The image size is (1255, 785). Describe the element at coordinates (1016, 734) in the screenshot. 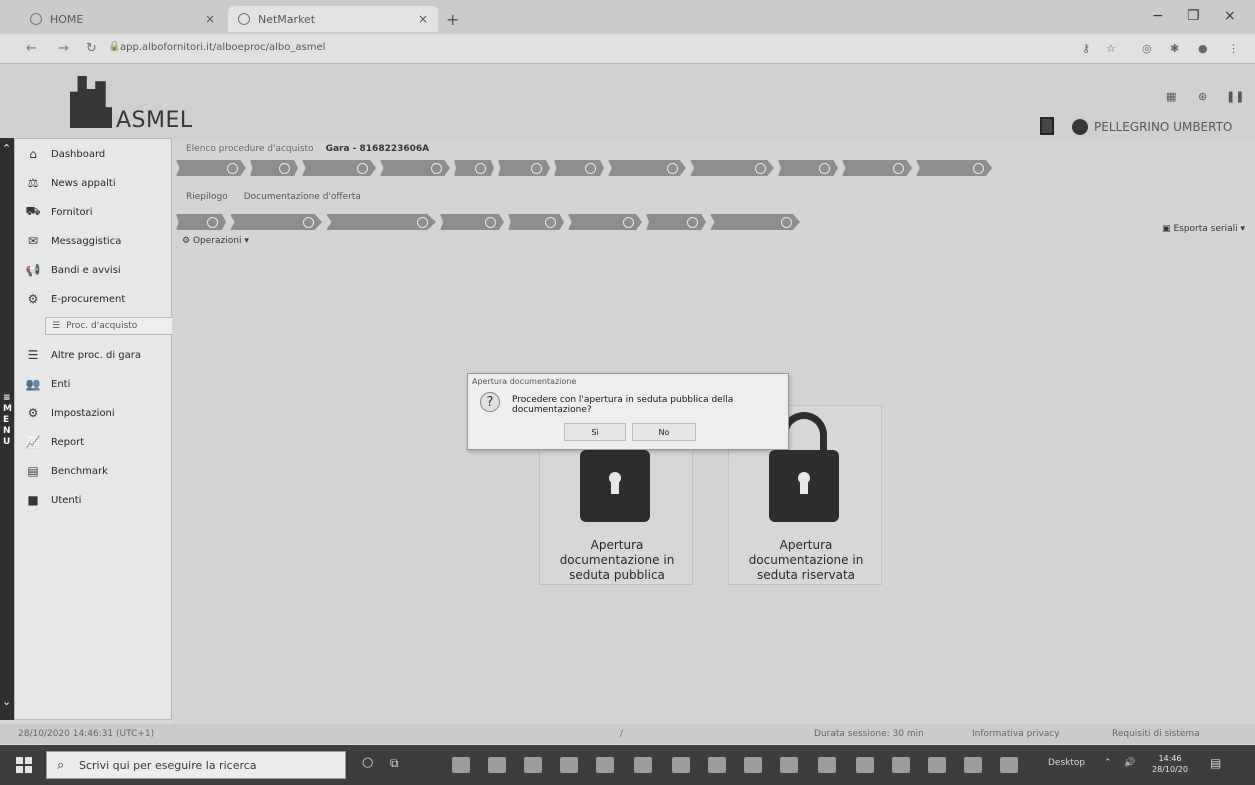

I see `privacy-link: Informativa privacy` at that location.